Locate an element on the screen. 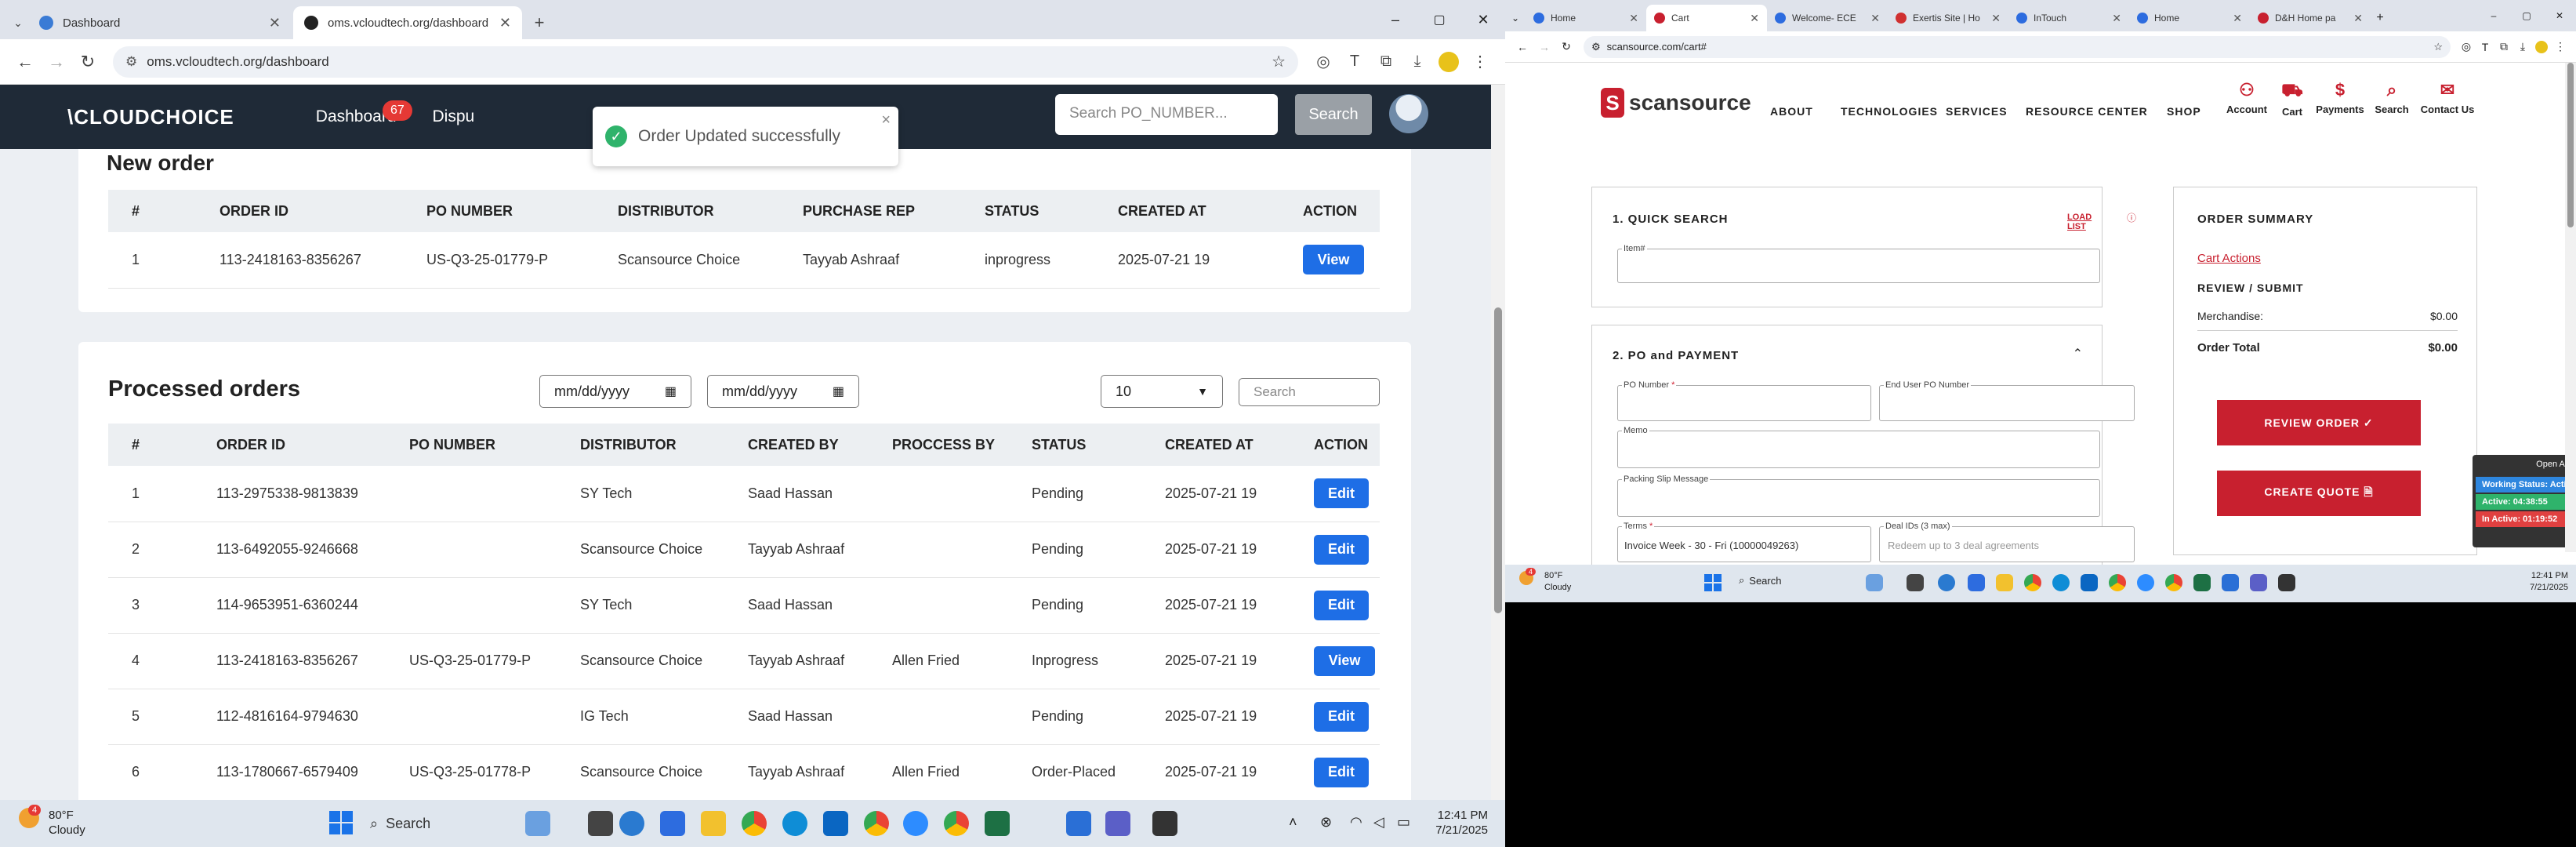 This screenshot has width=2576, height=847. back-icon: ← is located at coordinates (1522, 47).